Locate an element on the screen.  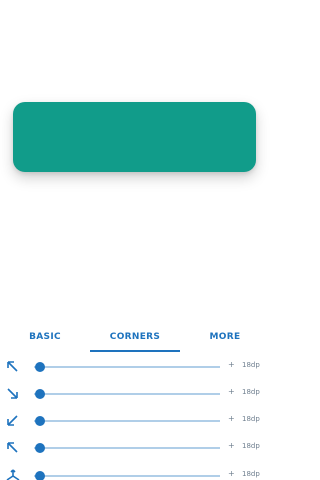
slider-row-all: + 18dp is located at coordinates (135, 473).